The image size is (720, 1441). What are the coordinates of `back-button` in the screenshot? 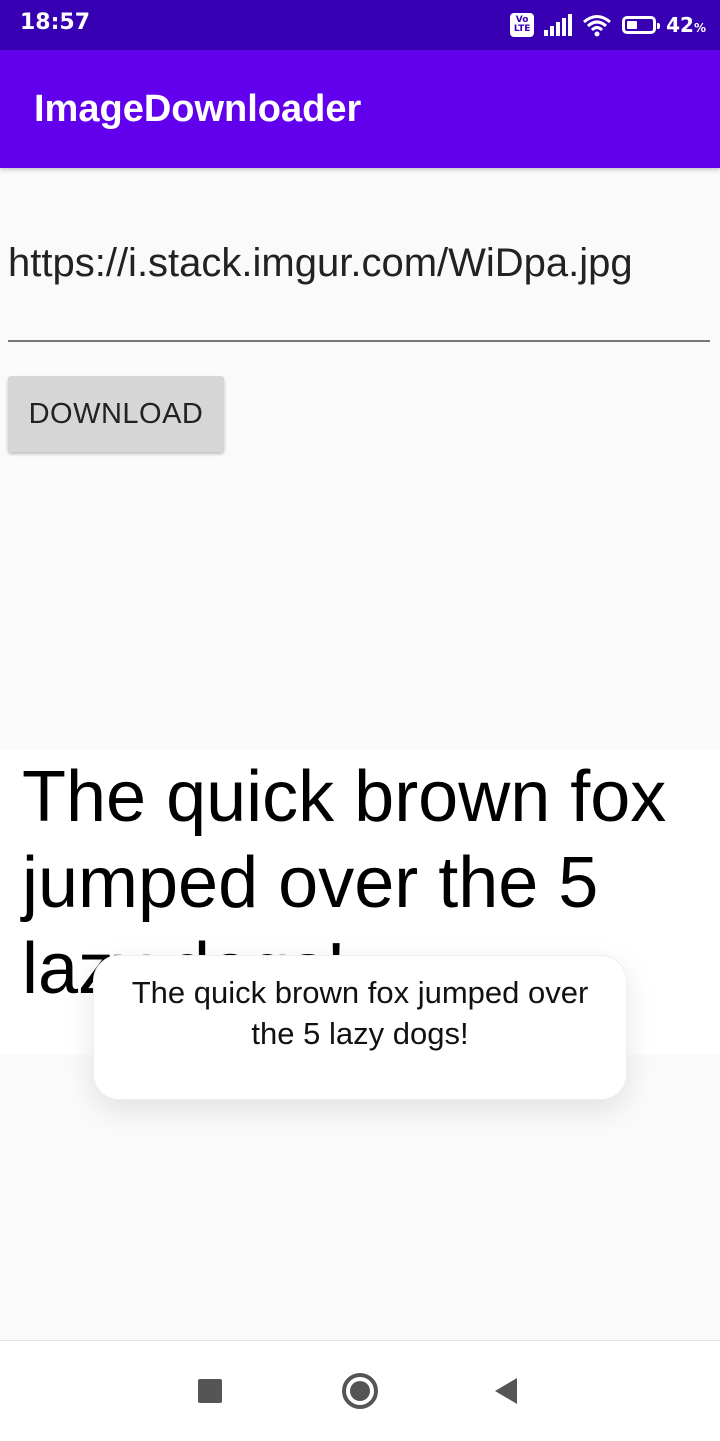 It's located at (506, 1391).